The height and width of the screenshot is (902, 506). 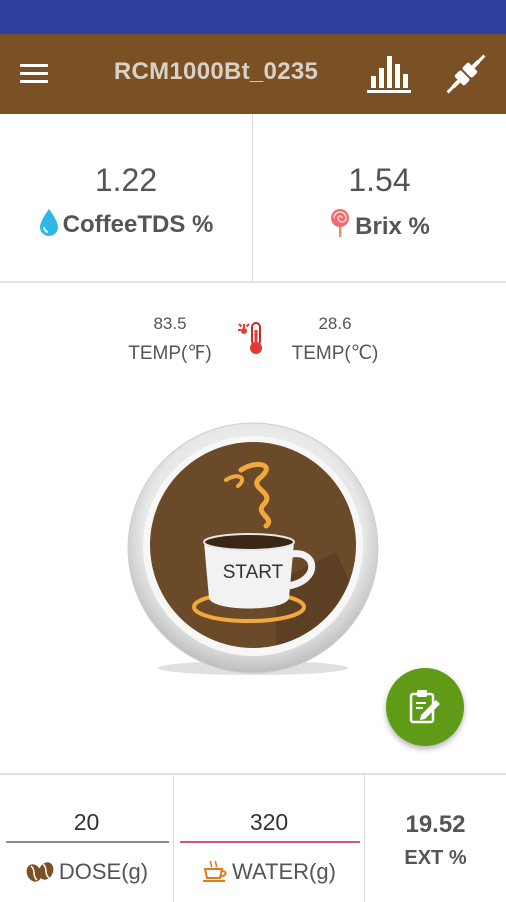 I want to click on water-label: WATER(g), so click(x=284, y=871).